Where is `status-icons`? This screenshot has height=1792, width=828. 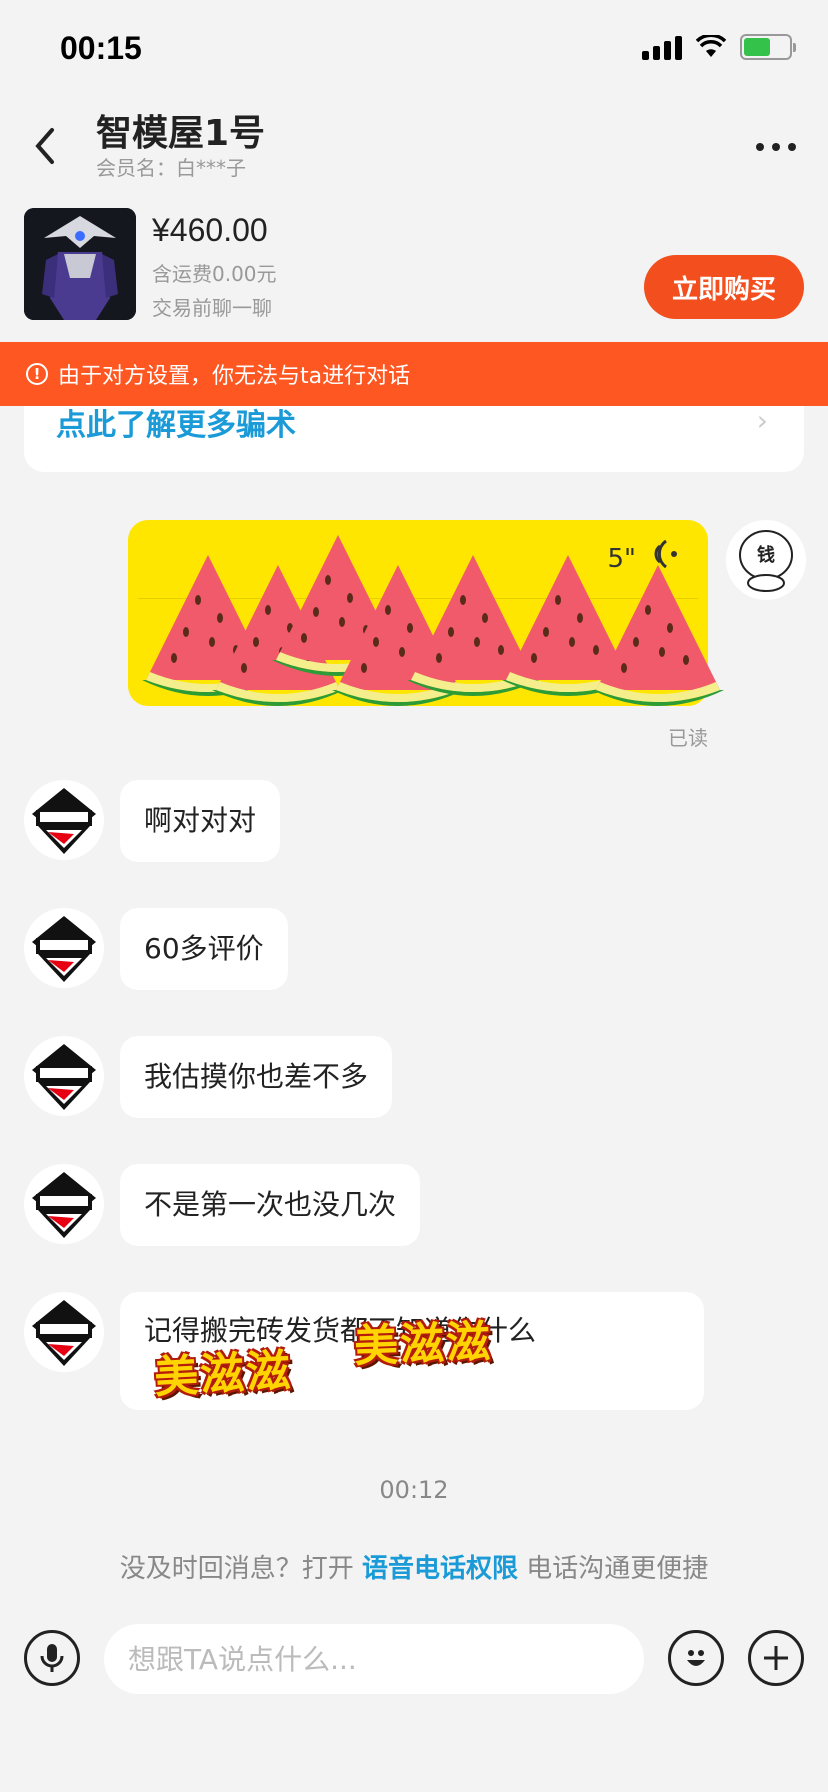 status-icons is located at coordinates (719, 47).